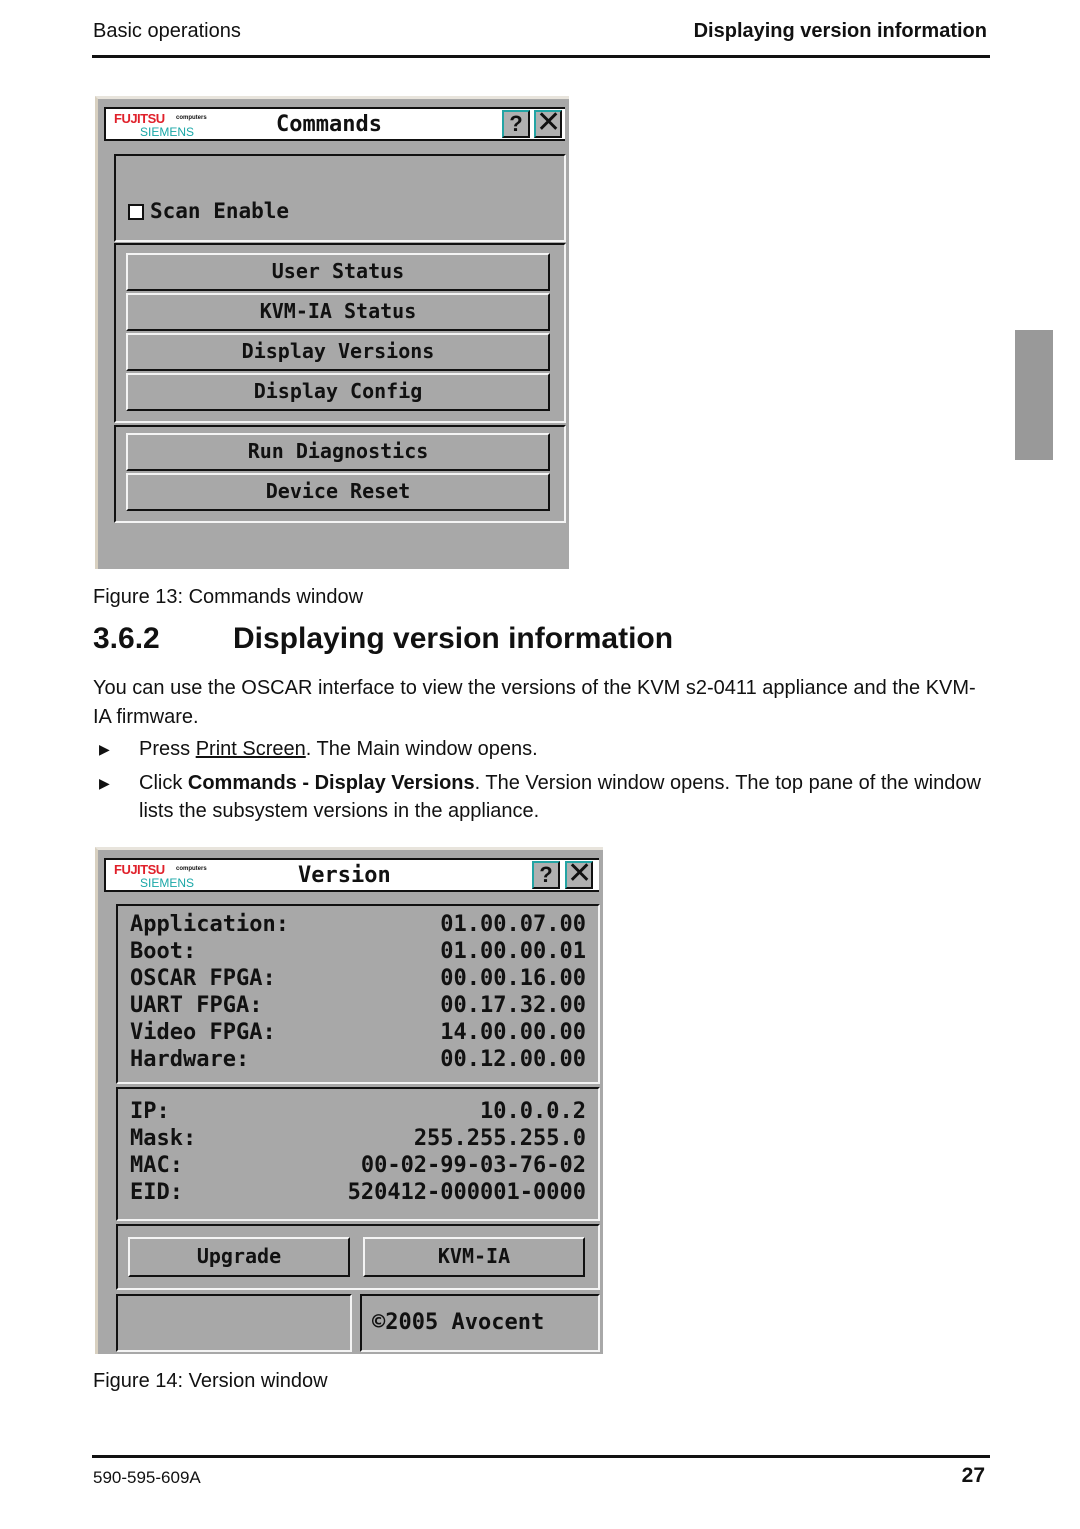  I want to click on display-versions-button: Display Versions, so click(338, 352).